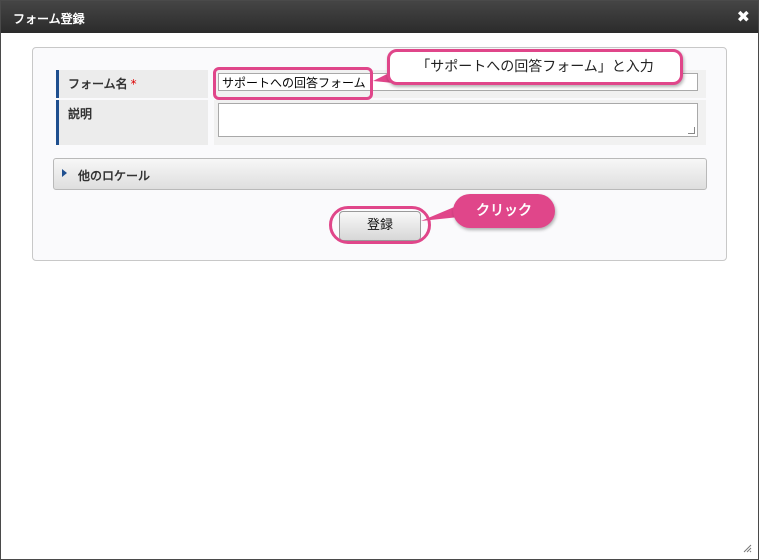 The width and height of the screenshot is (759, 560). What do you see at coordinates (535, 67) in the screenshot?
I see `input-hint-callout: 「サポートへの回答フォーム」と入力` at bounding box center [535, 67].